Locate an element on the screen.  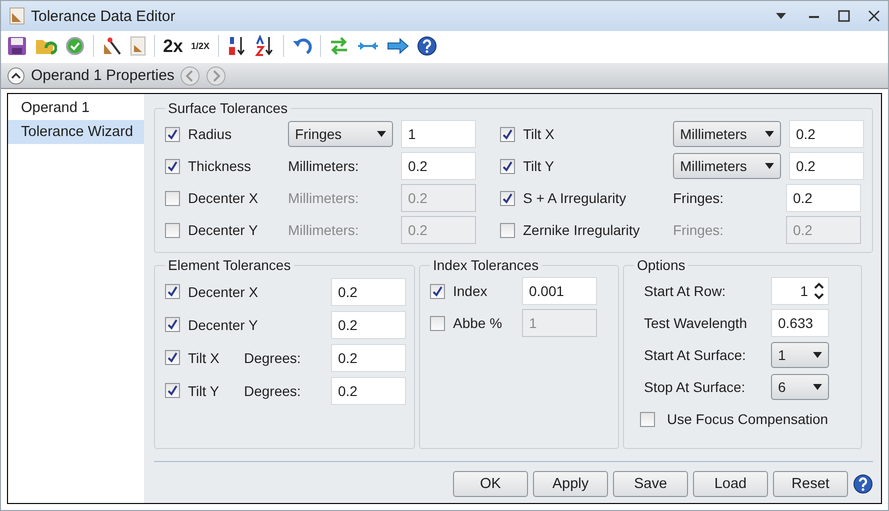
wand-icon is located at coordinates (112, 46).